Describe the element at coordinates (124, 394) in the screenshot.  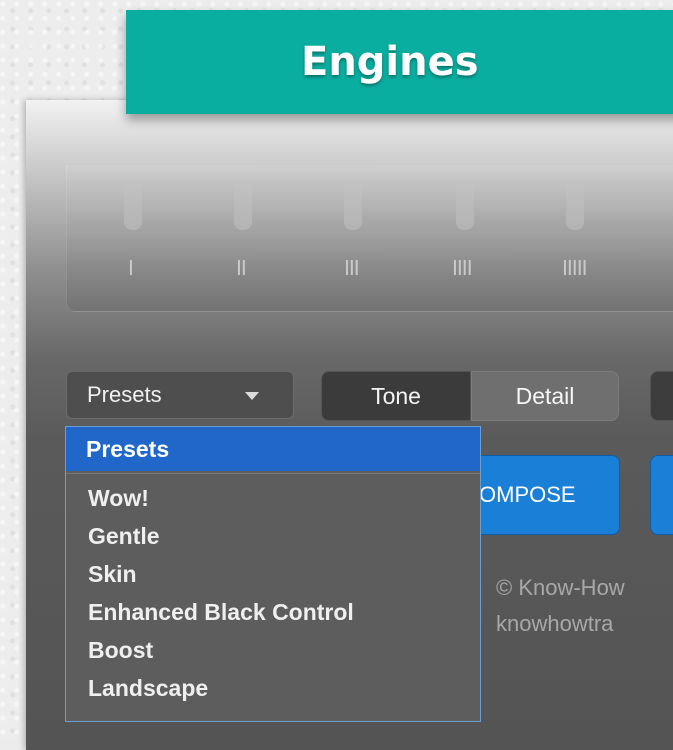
I see `presets-select-value: Presets` at that location.